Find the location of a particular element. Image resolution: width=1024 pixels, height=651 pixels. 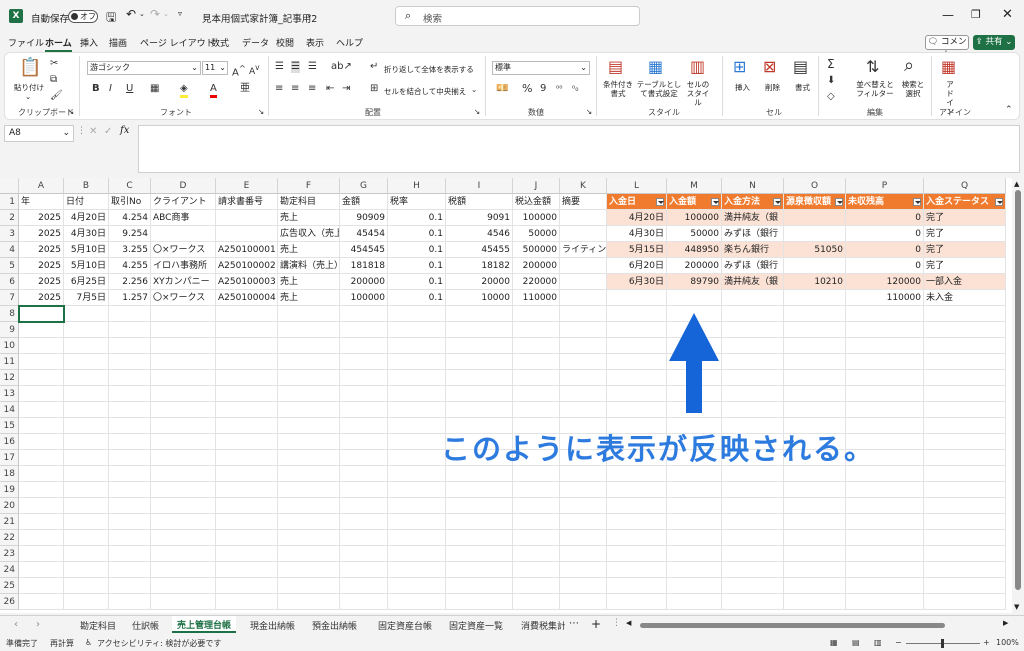

tab-file: ファイル is located at coordinates (26, 42).